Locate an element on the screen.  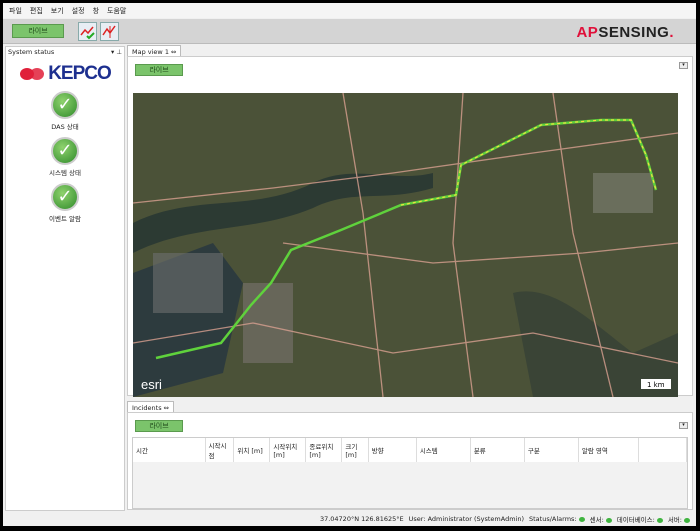
apsensing-logo: APSENSING. is located at coordinates (625, 32).